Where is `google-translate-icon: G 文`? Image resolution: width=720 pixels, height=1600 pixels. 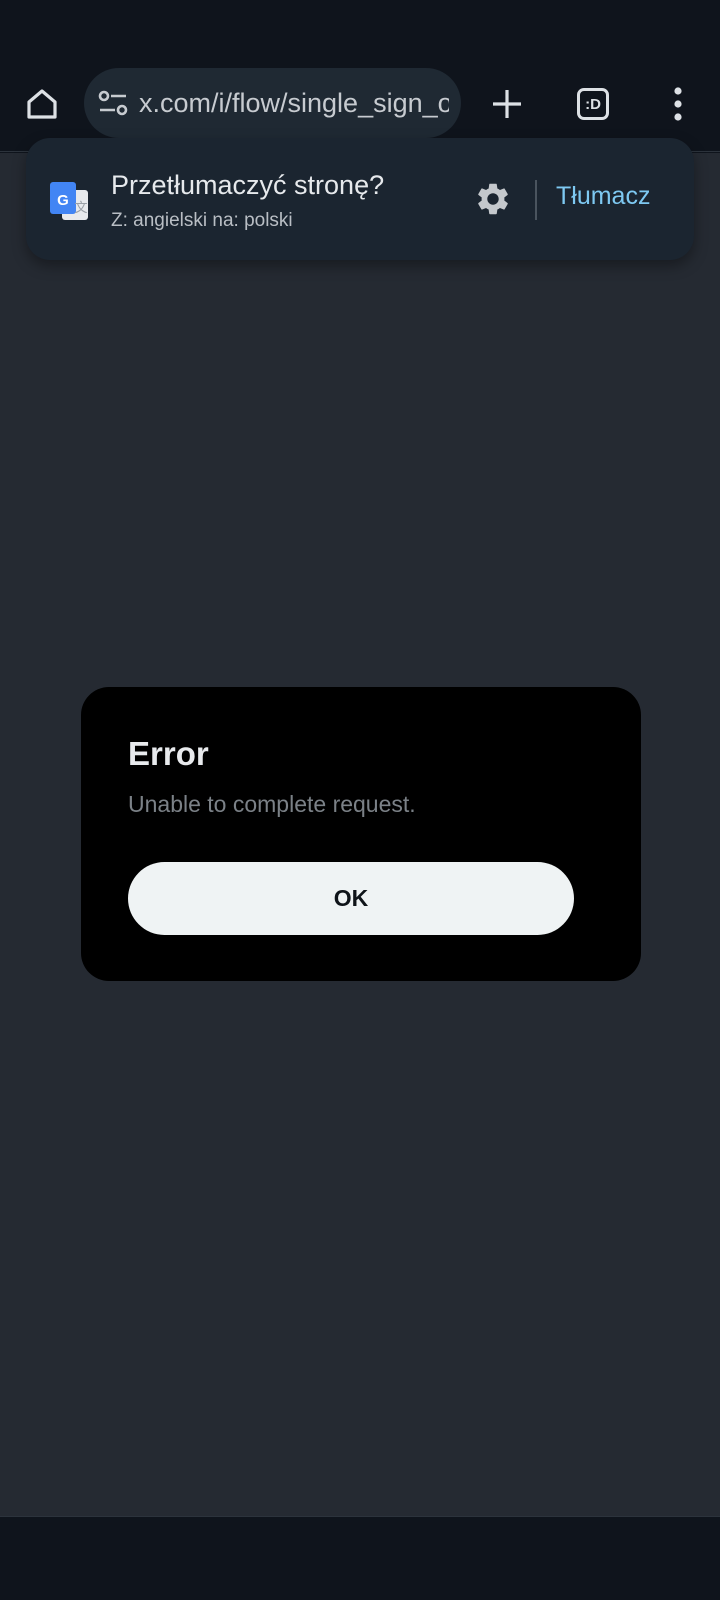 google-translate-icon: G 文 is located at coordinates (69, 201).